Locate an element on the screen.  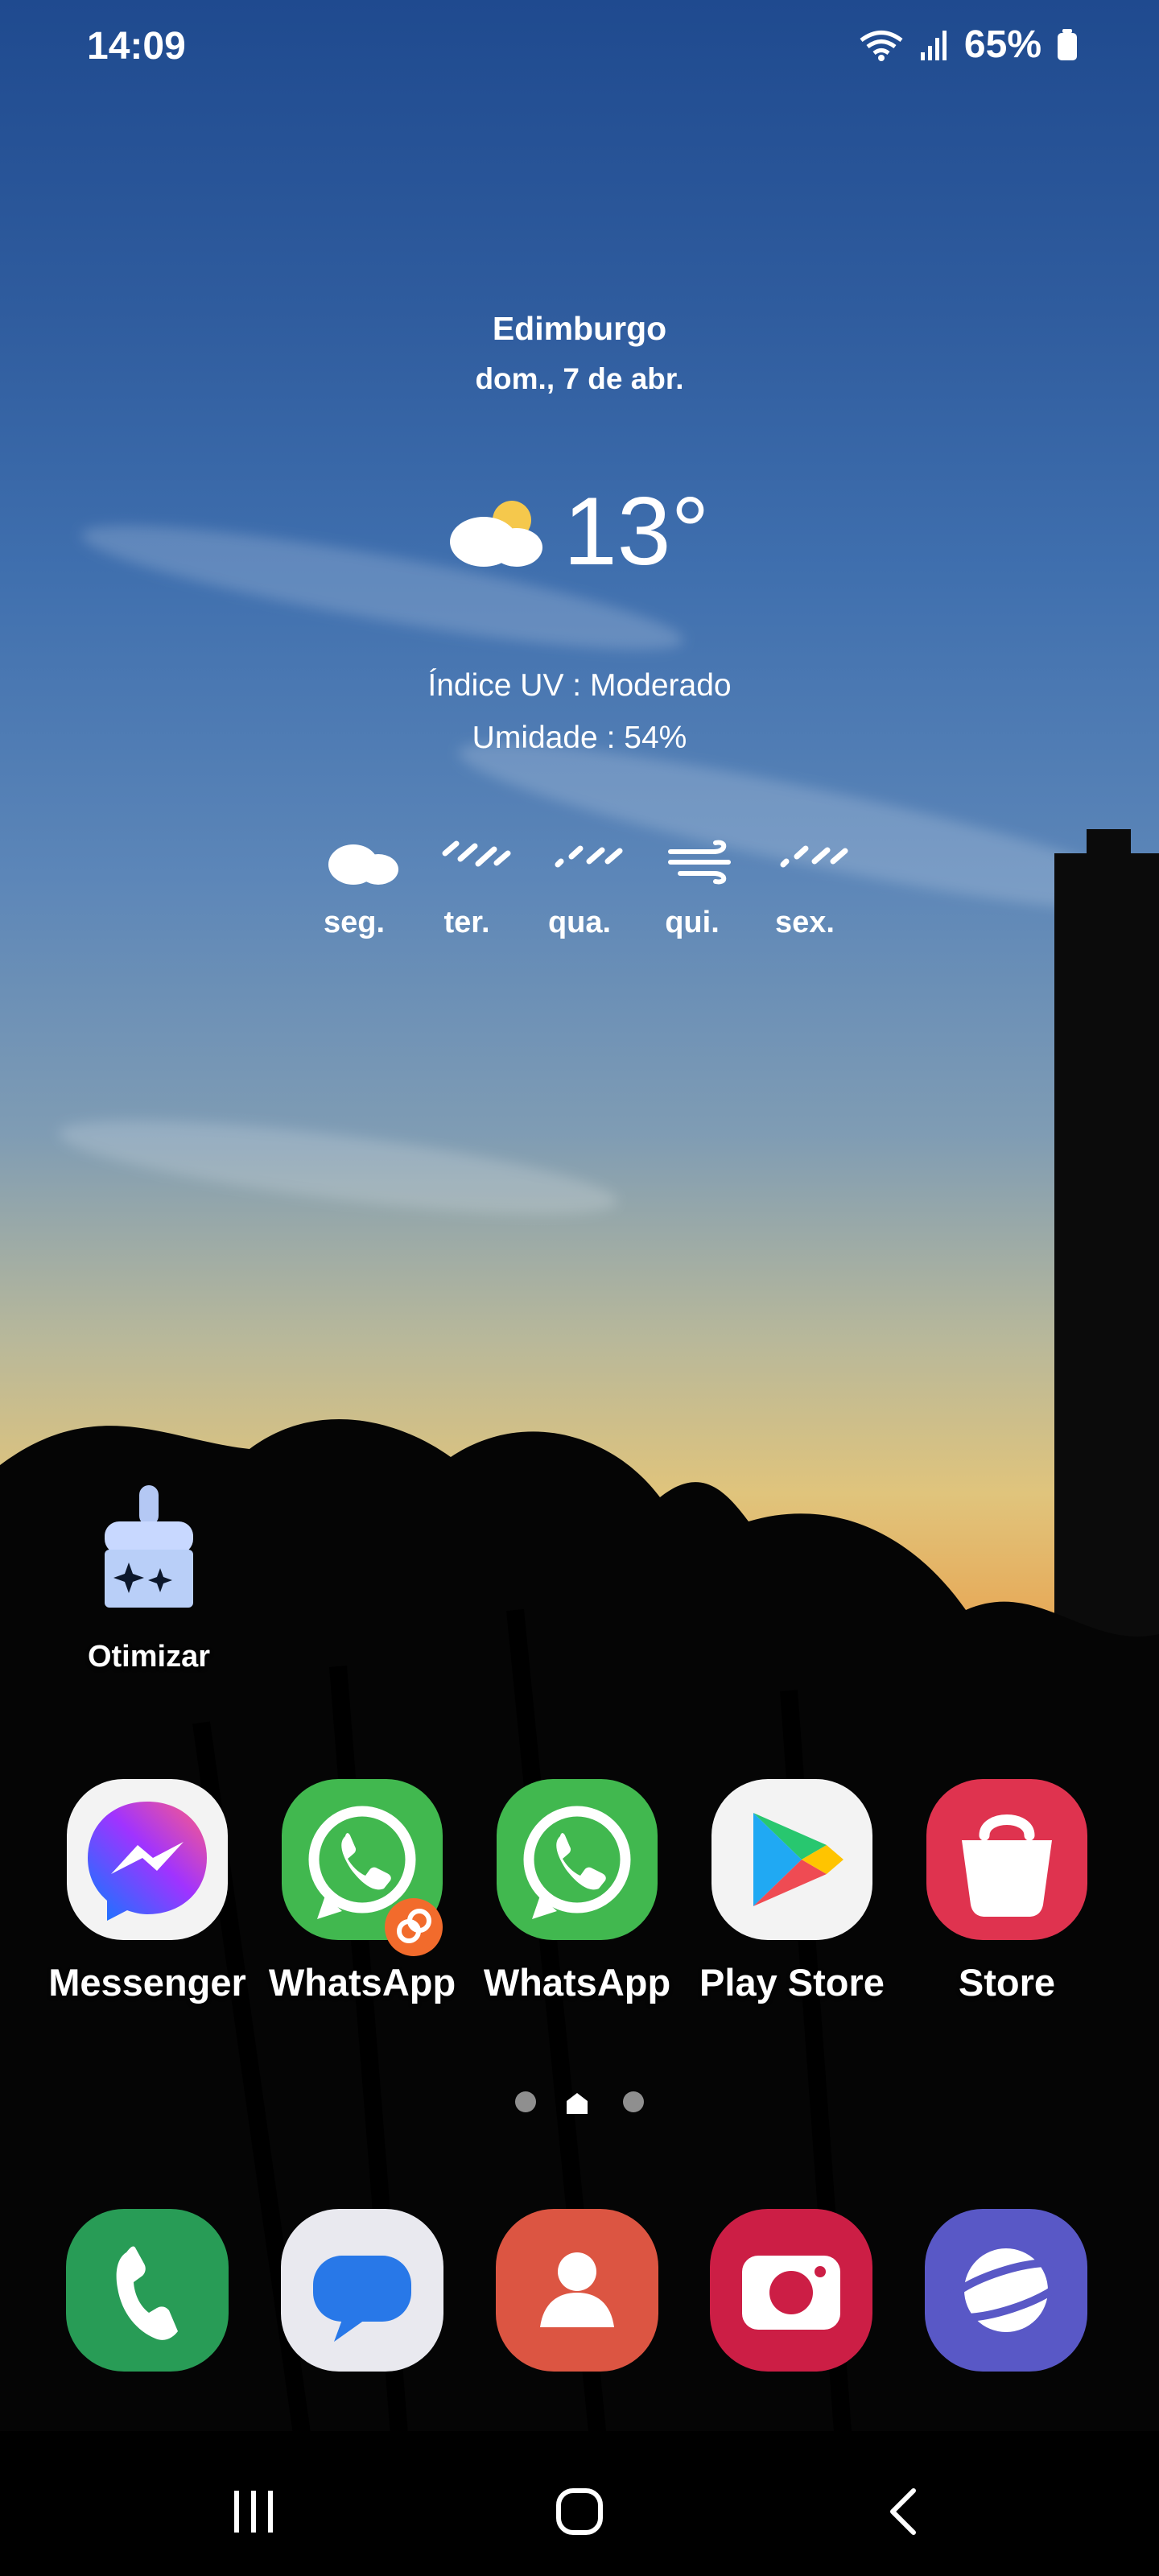
battery-icon is located at coordinates (1067, 44).